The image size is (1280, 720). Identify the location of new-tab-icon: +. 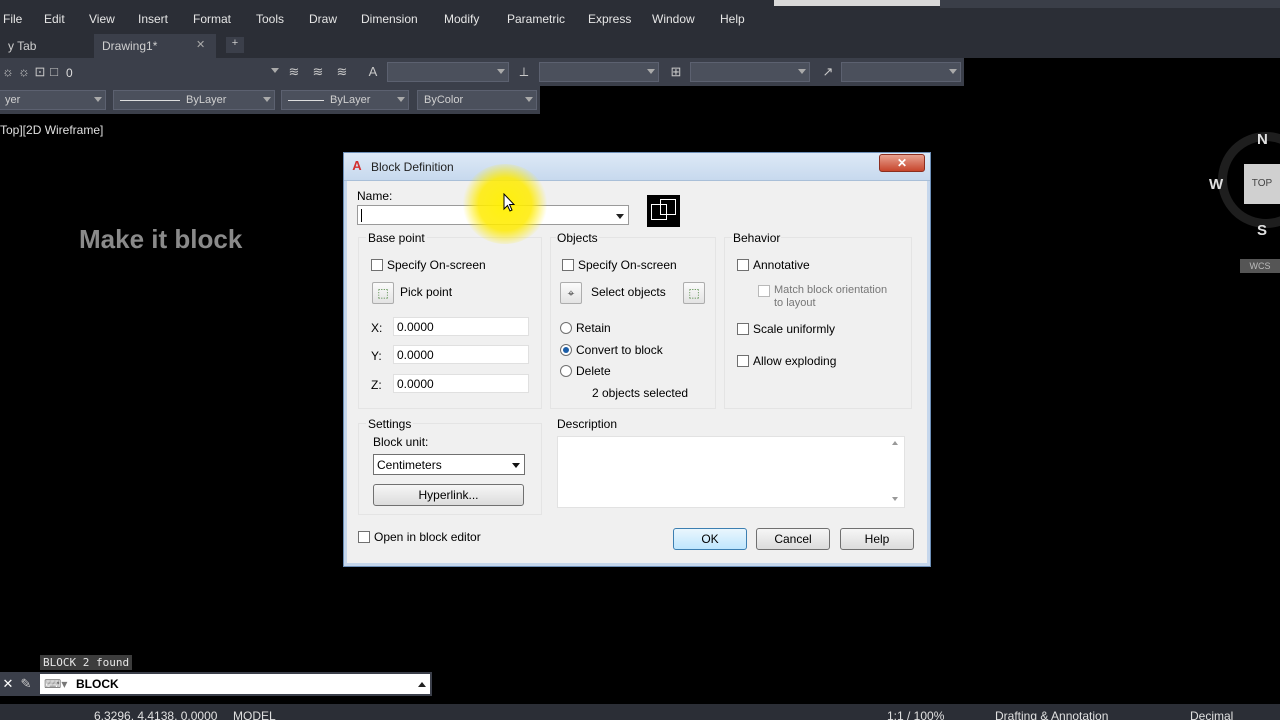
(235, 45).